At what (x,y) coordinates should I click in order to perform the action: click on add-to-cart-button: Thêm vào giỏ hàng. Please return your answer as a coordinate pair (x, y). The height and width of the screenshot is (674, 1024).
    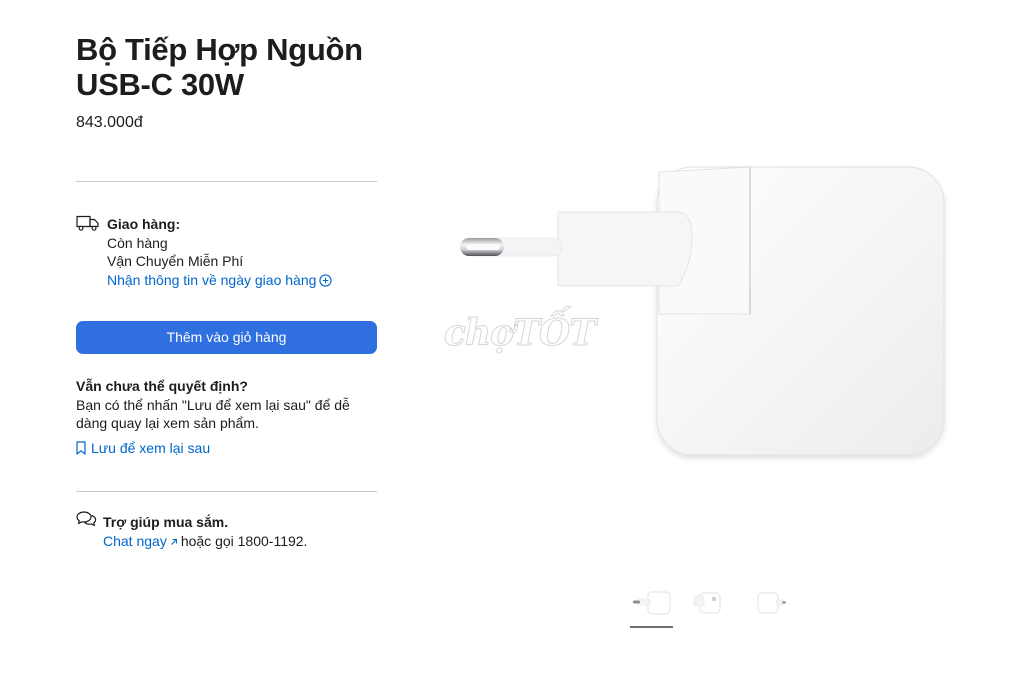
    Looking at the image, I should click on (226, 337).